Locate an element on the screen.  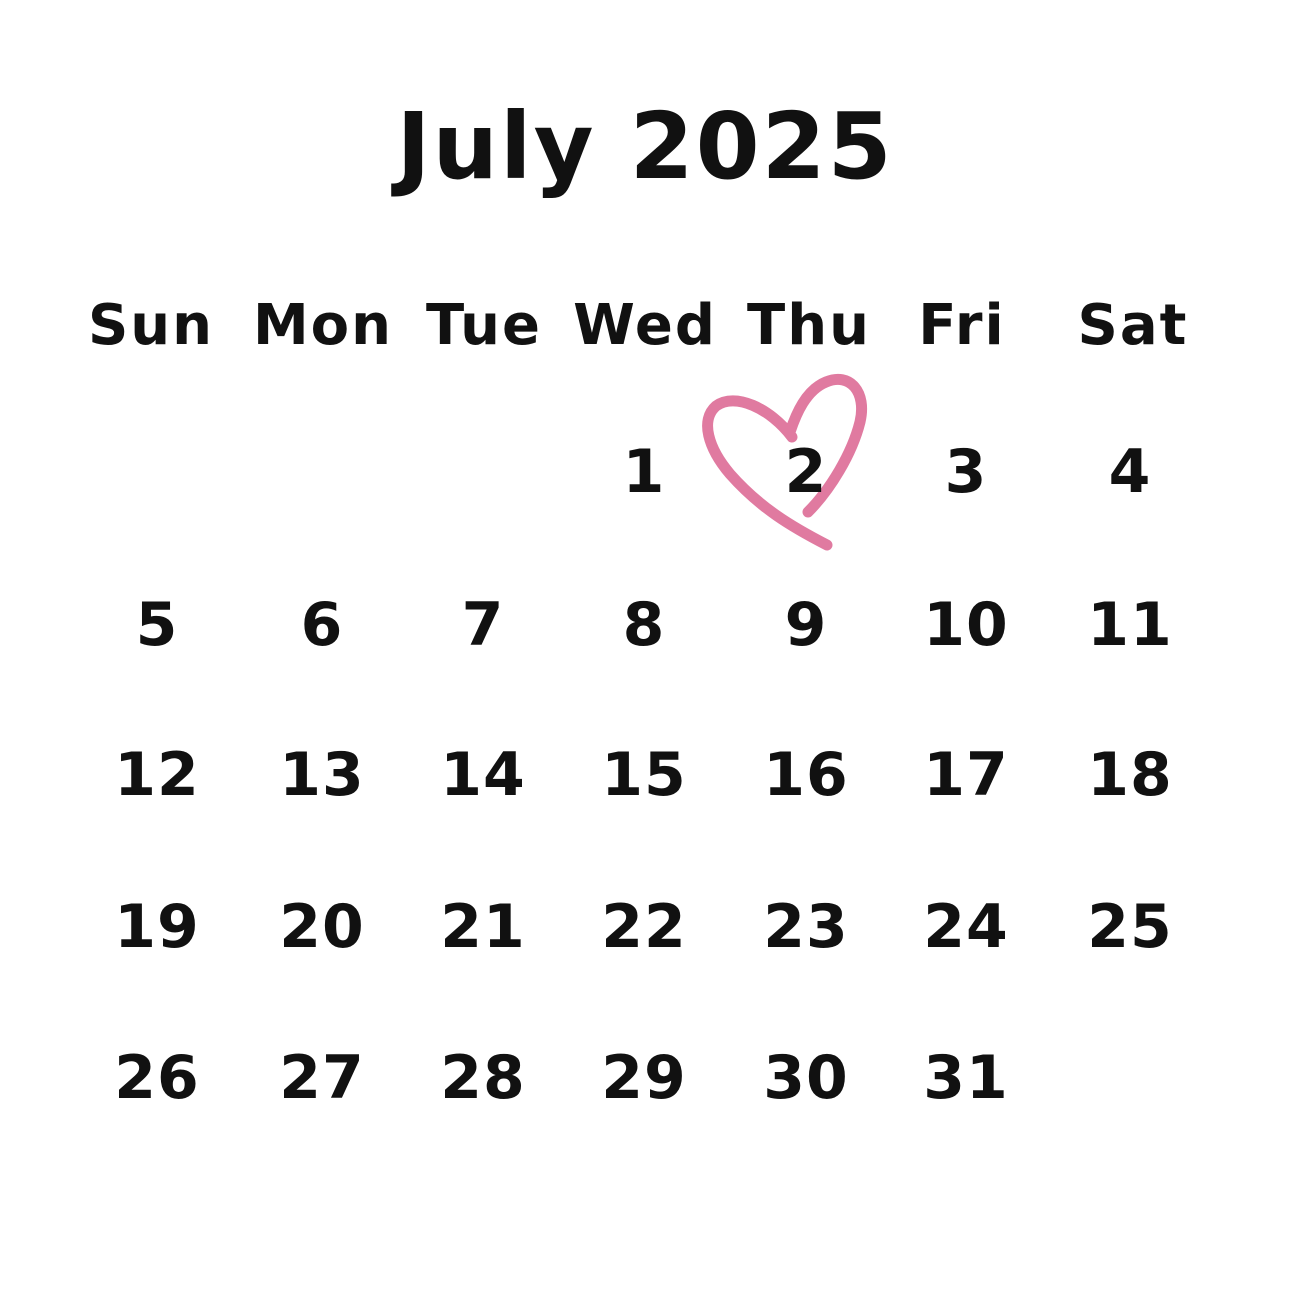
calendar-day: 19 is located at coordinates (157, 927).